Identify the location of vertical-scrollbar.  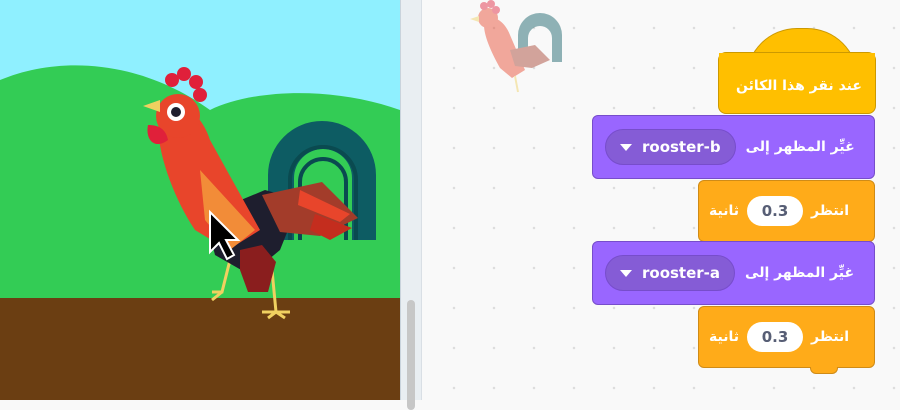
(411, 355).